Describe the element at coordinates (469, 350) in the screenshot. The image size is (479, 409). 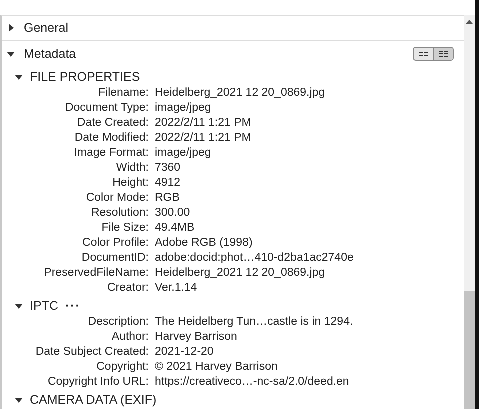
I see `scroll-thumb` at that location.